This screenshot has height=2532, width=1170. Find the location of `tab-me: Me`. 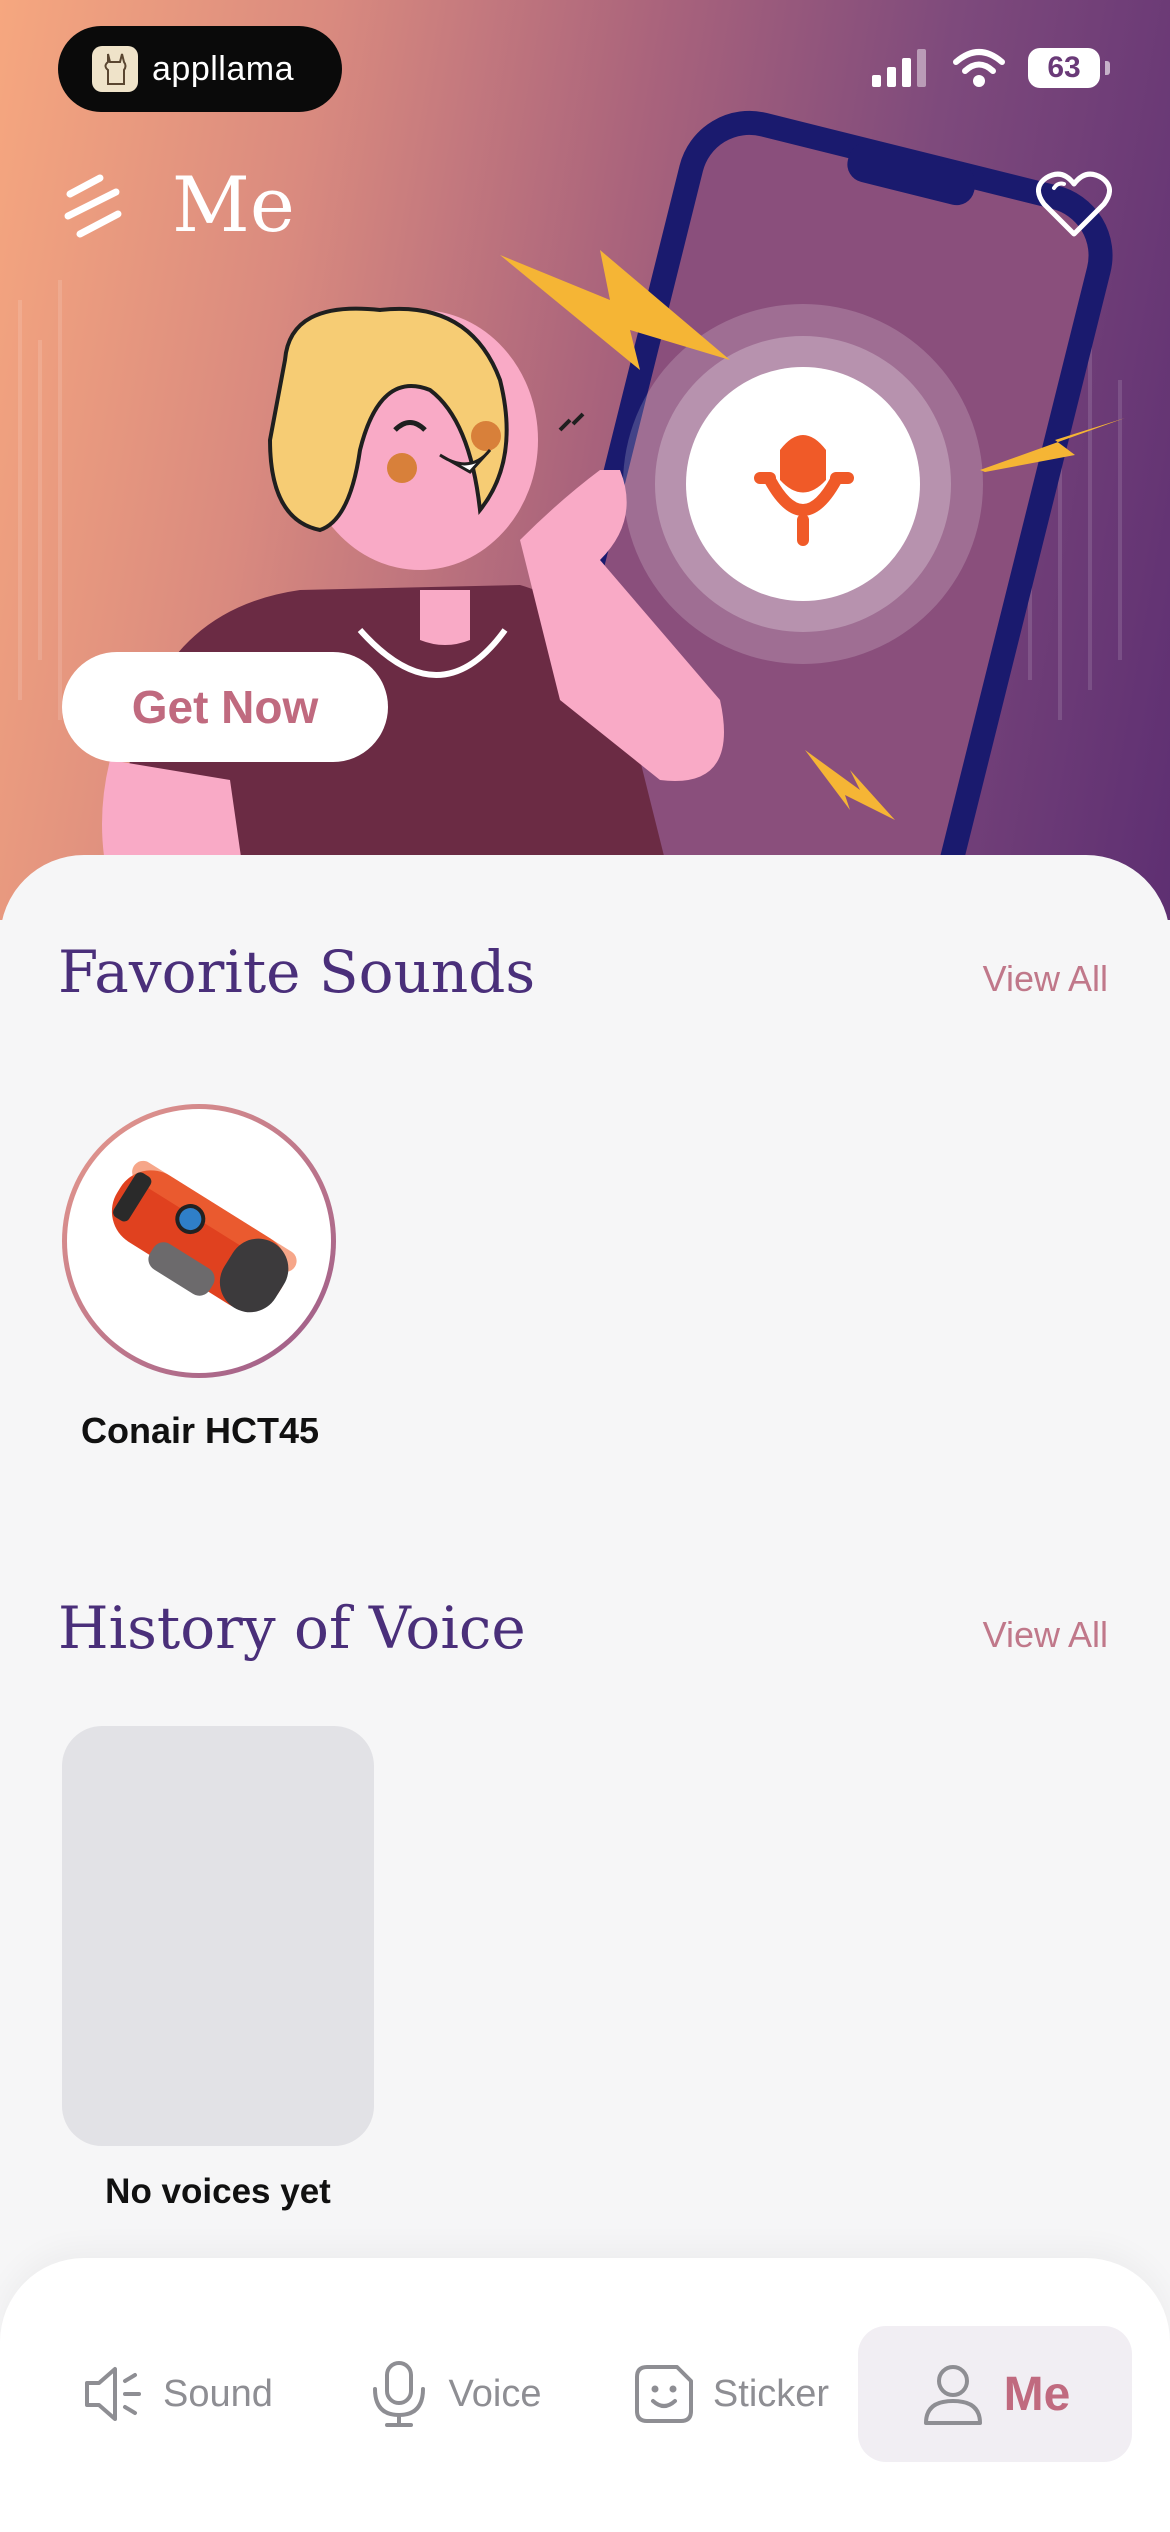

tab-me: Me is located at coordinates (995, 2394).